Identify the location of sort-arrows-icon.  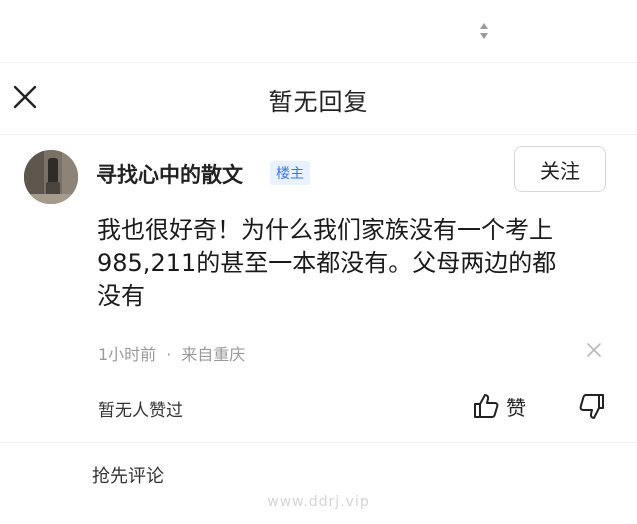
(484, 31).